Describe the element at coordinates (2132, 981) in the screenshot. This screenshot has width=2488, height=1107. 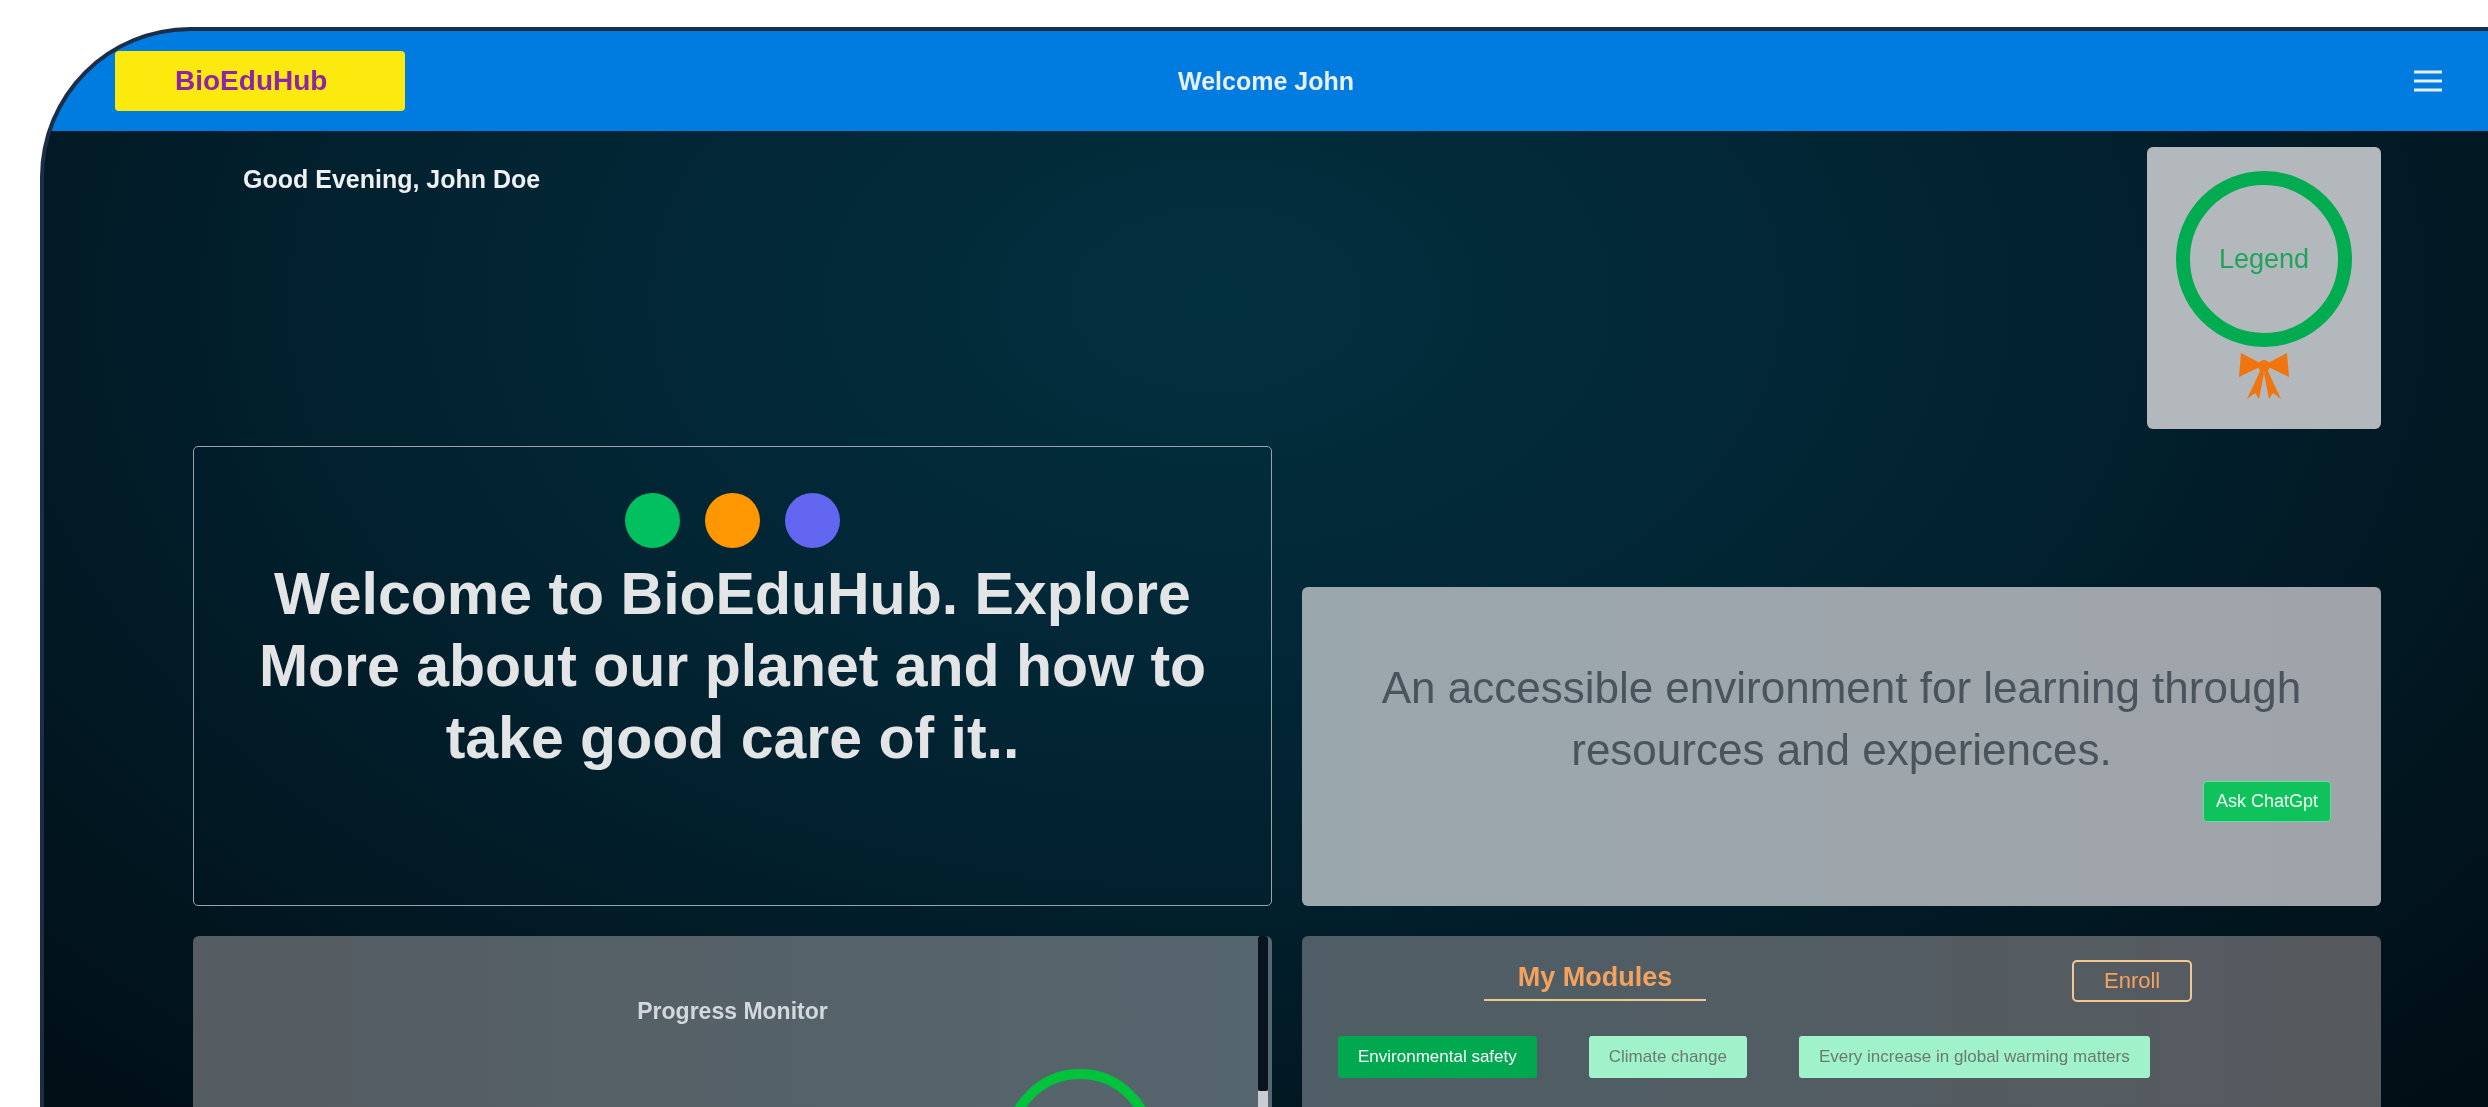
I see `enroll-button: Enroll` at that location.